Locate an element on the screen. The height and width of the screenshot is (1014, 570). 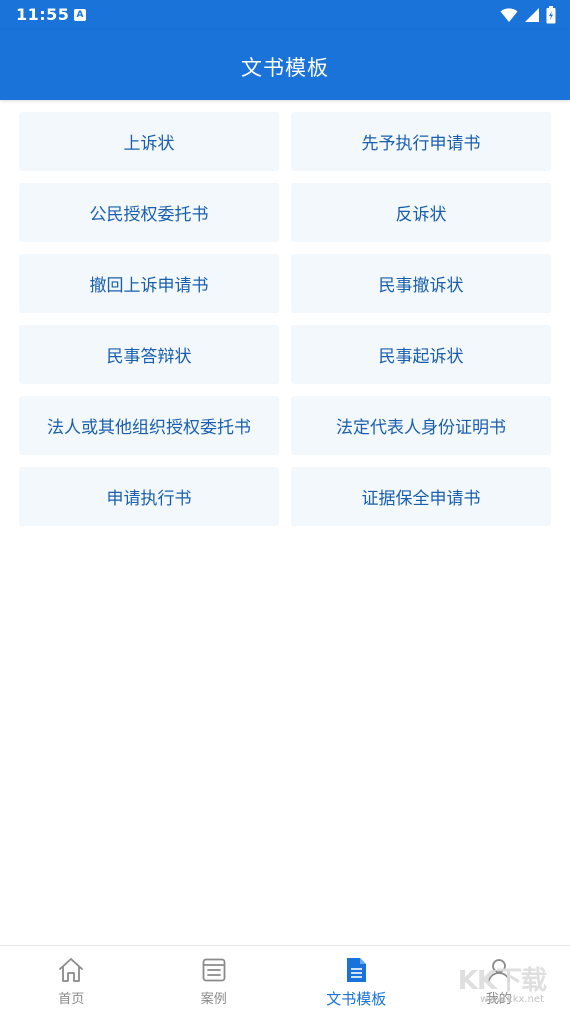
document-icon is located at coordinates (356, 970).